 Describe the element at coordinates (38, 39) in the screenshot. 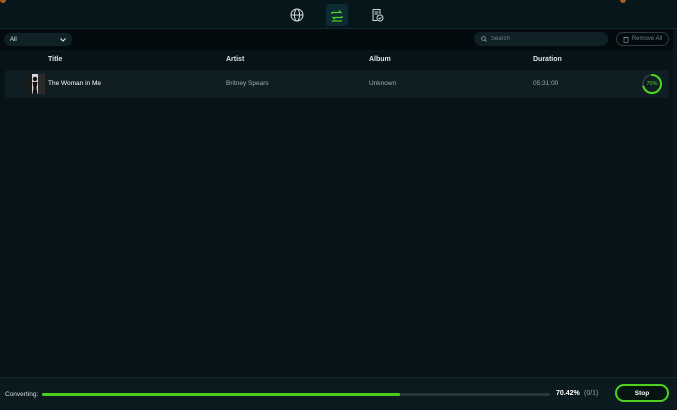

I see `filter-dropdown: All` at that location.